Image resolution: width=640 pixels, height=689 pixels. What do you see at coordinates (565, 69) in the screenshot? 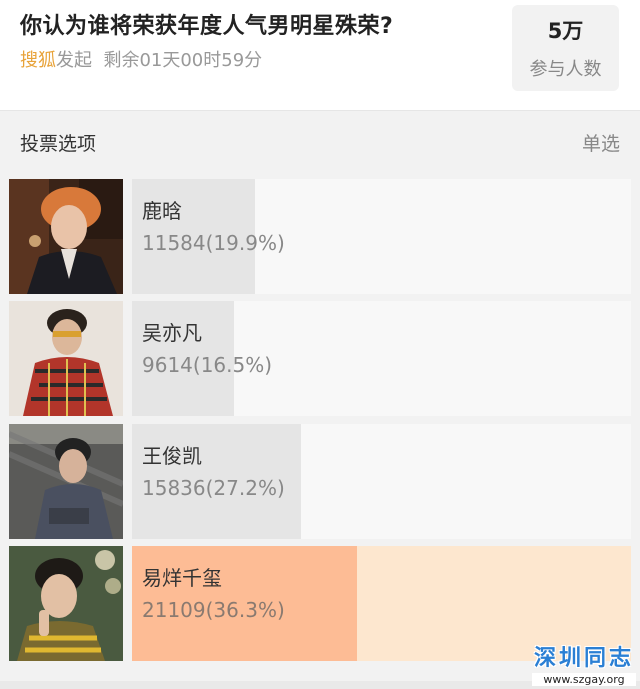
I see `participants-label: 参与人数` at bounding box center [565, 69].